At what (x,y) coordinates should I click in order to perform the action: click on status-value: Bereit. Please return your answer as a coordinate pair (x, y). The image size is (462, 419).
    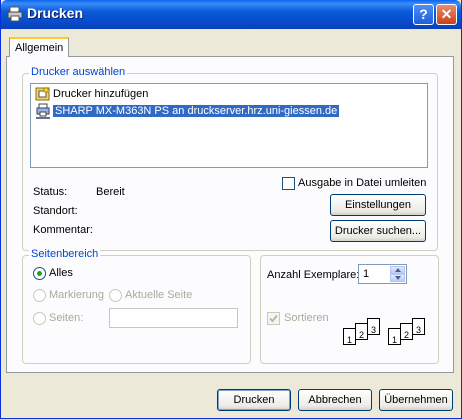
    Looking at the image, I should click on (110, 192).